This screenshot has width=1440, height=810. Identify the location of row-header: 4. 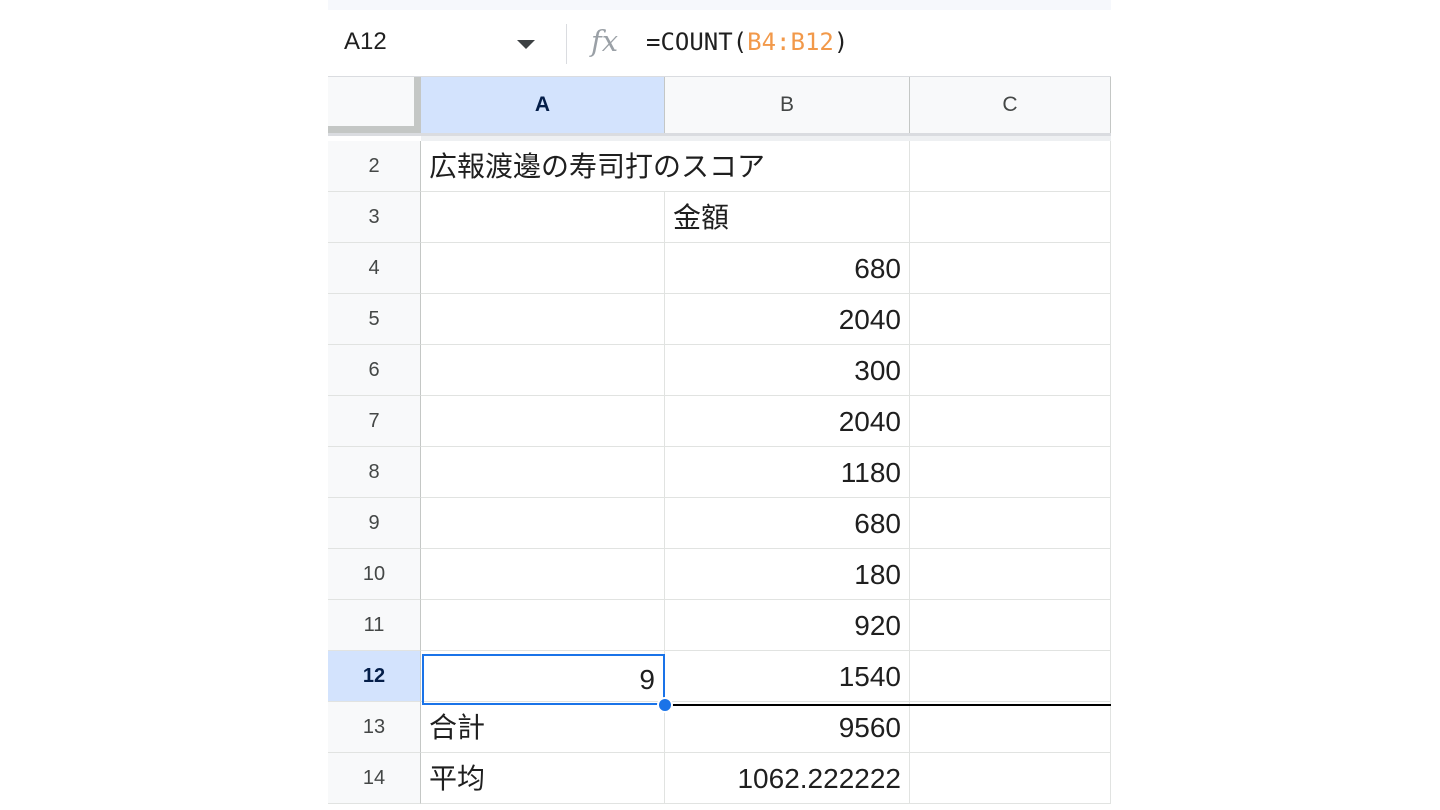
(374, 268).